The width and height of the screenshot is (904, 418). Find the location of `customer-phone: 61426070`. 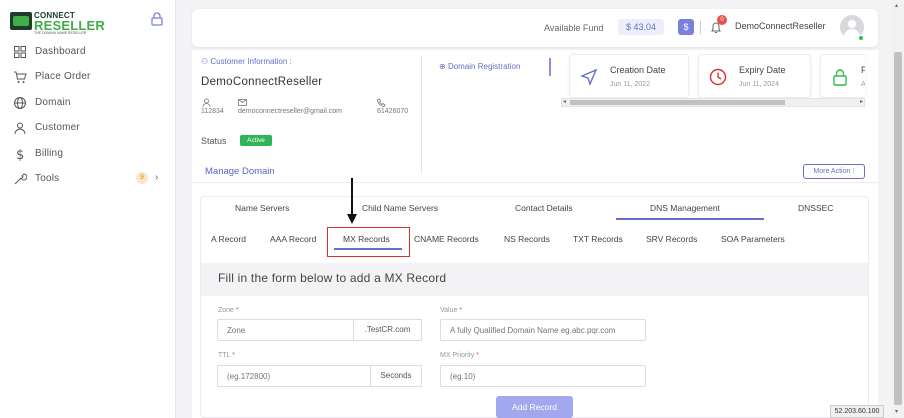

customer-phone: 61426070 is located at coordinates (393, 111).